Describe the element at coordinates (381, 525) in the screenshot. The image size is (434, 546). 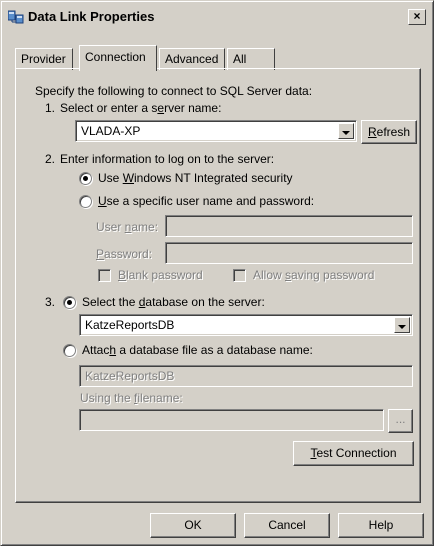
I see `help-button: Help` at that location.